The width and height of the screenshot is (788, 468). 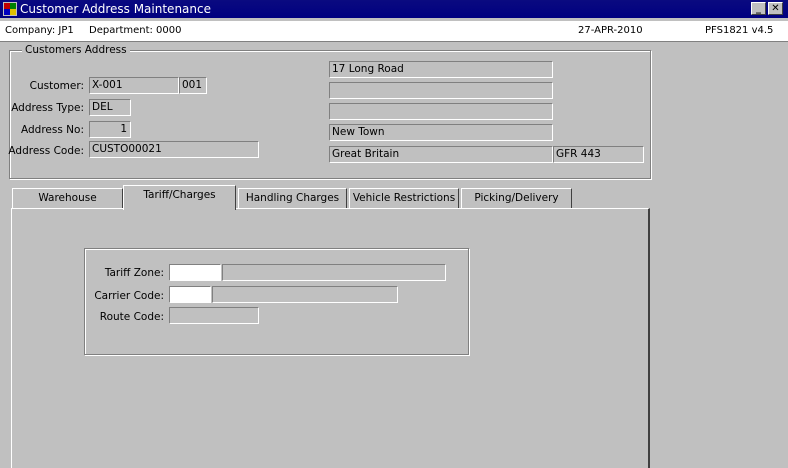 What do you see at coordinates (110, 107) in the screenshot?
I see `address-type-field: DEL` at bounding box center [110, 107].